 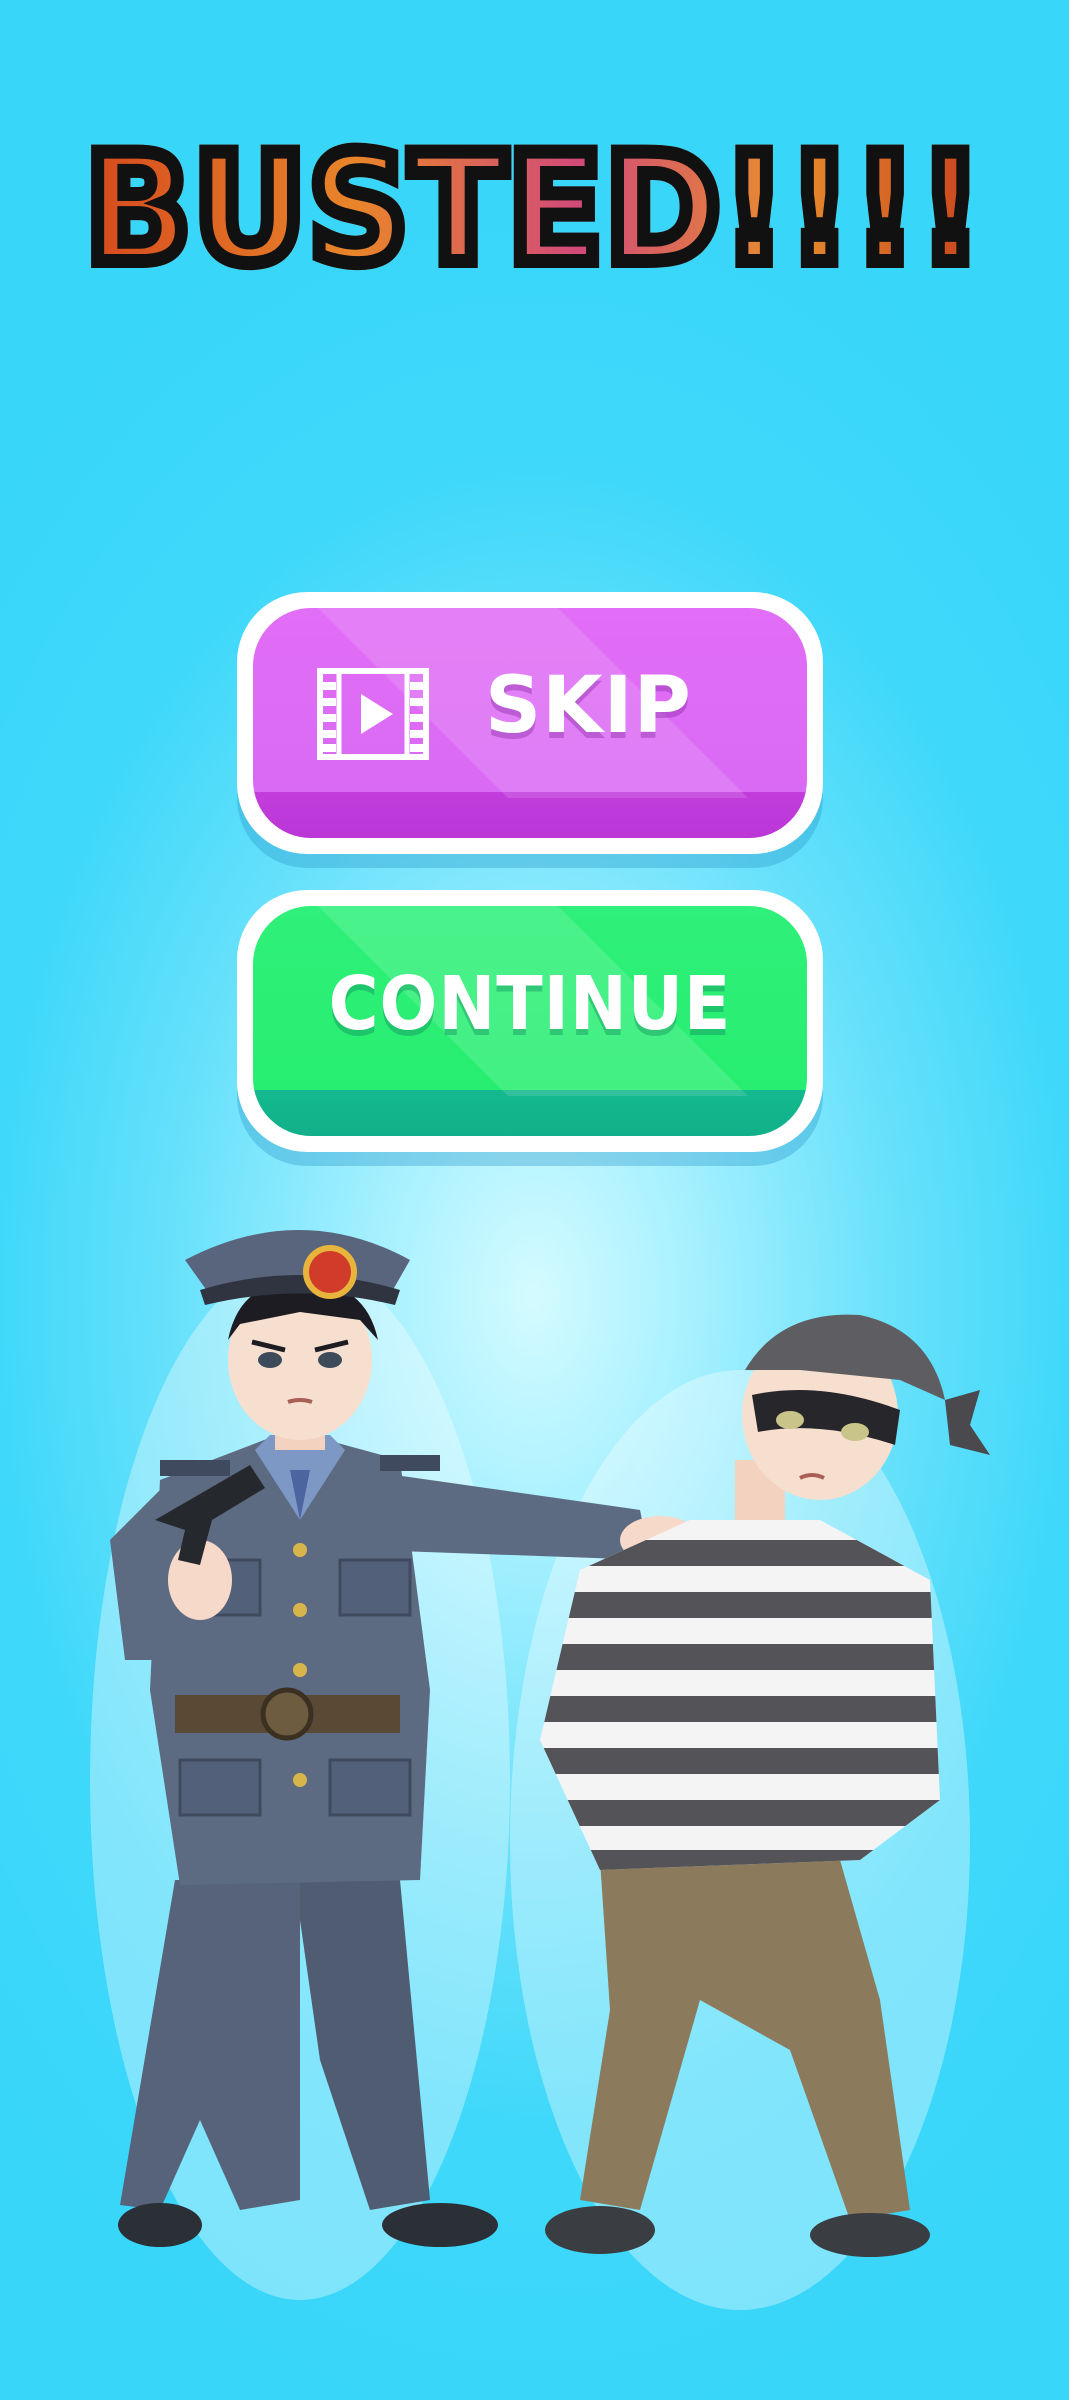 I want to click on continue-button-face: CONTINUE, so click(x=530, y=1021).